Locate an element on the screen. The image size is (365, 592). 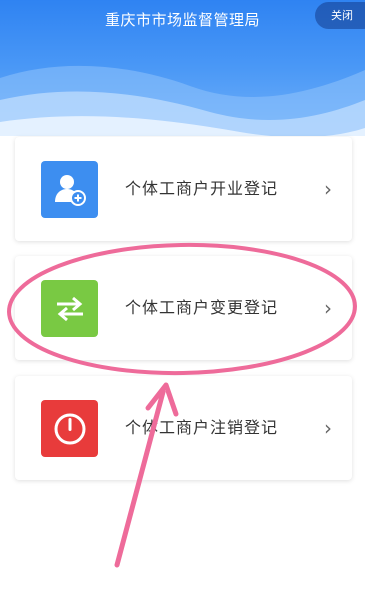
close-button: 关闭 is located at coordinates (340, 15).